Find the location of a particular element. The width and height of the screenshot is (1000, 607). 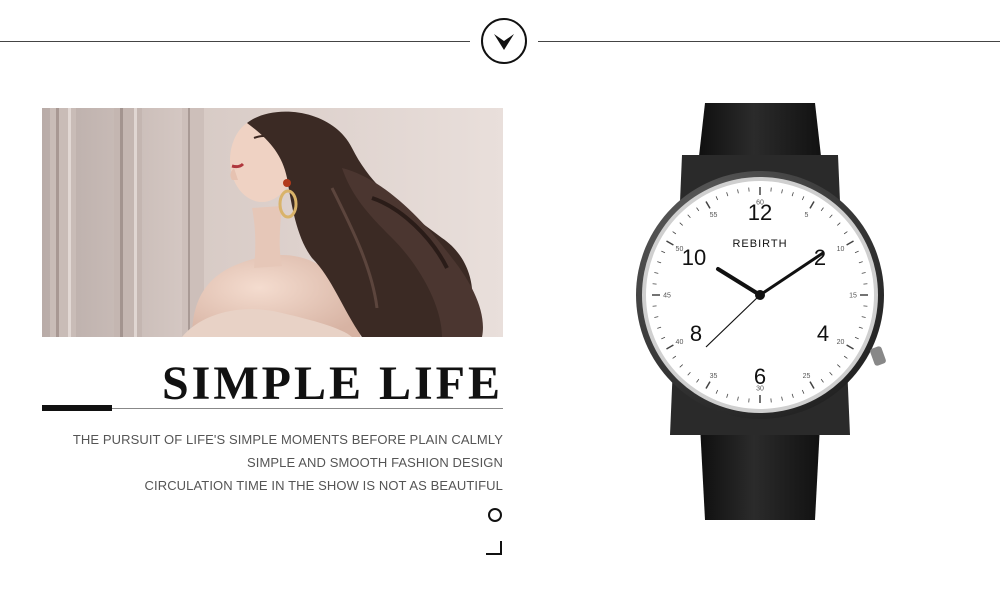

watch-crown is located at coordinates (878, 356).